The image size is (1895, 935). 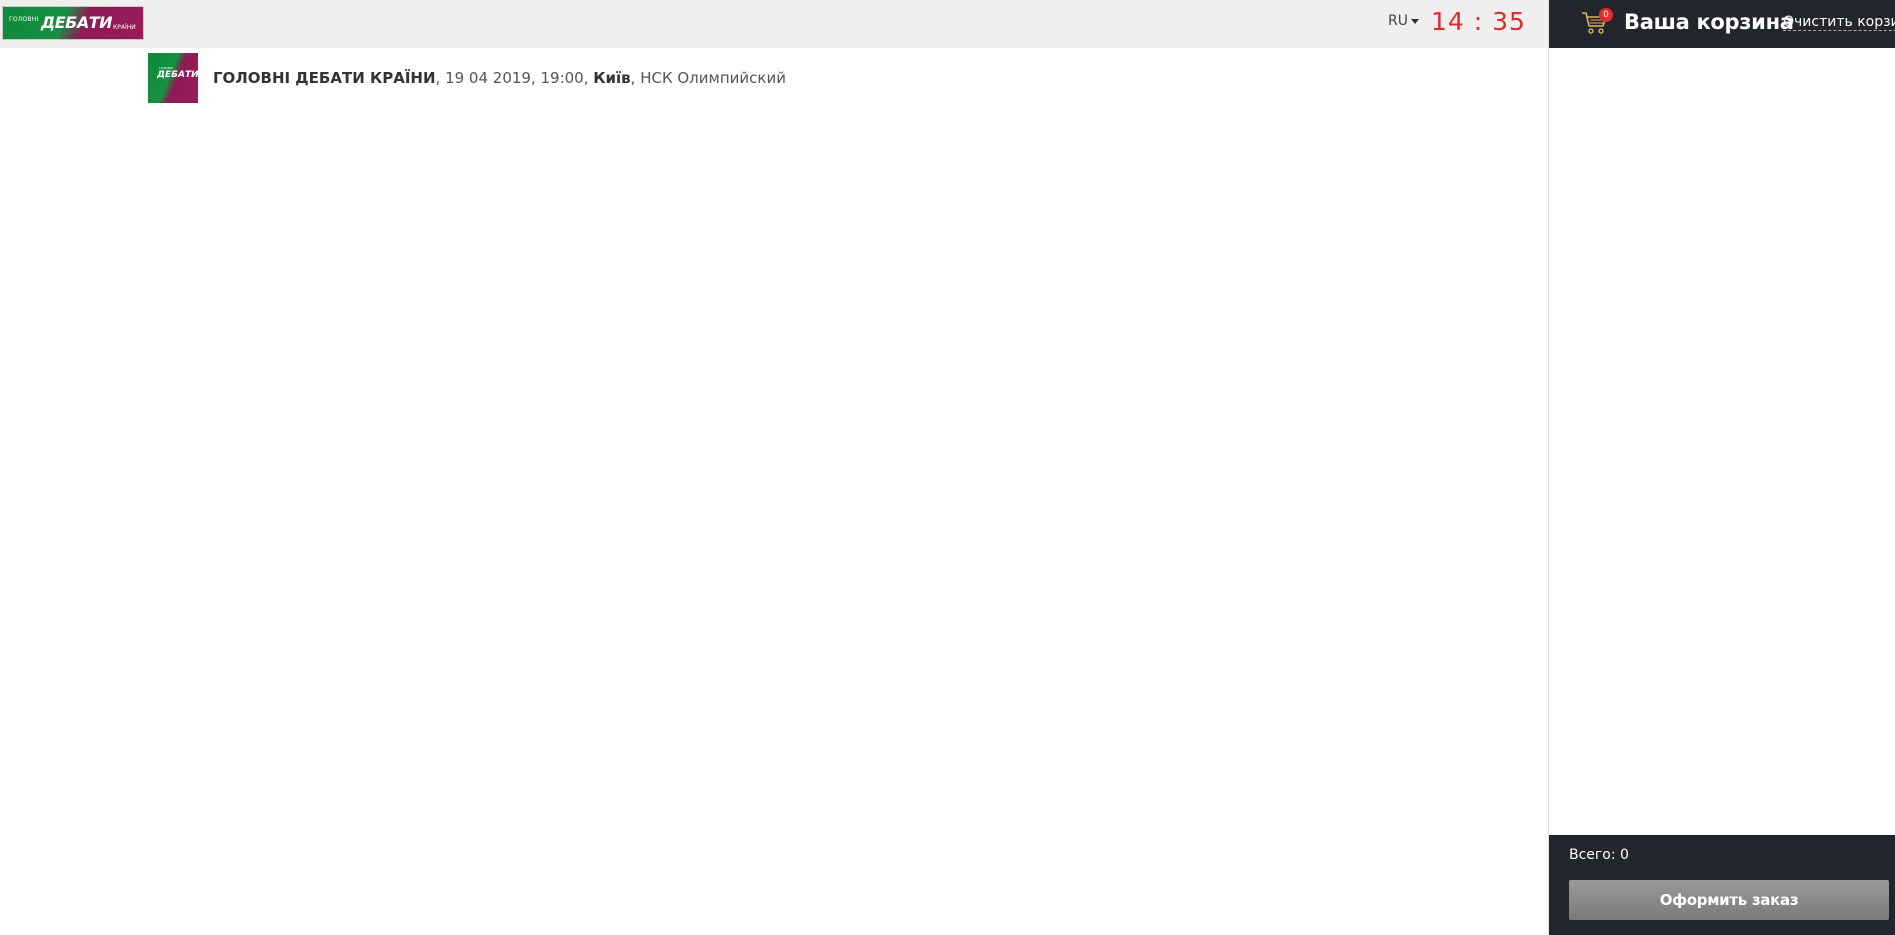 What do you see at coordinates (1709, 22) in the screenshot?
I see `cart-title: Ваша корзина` at bounding box center [1709, 22].